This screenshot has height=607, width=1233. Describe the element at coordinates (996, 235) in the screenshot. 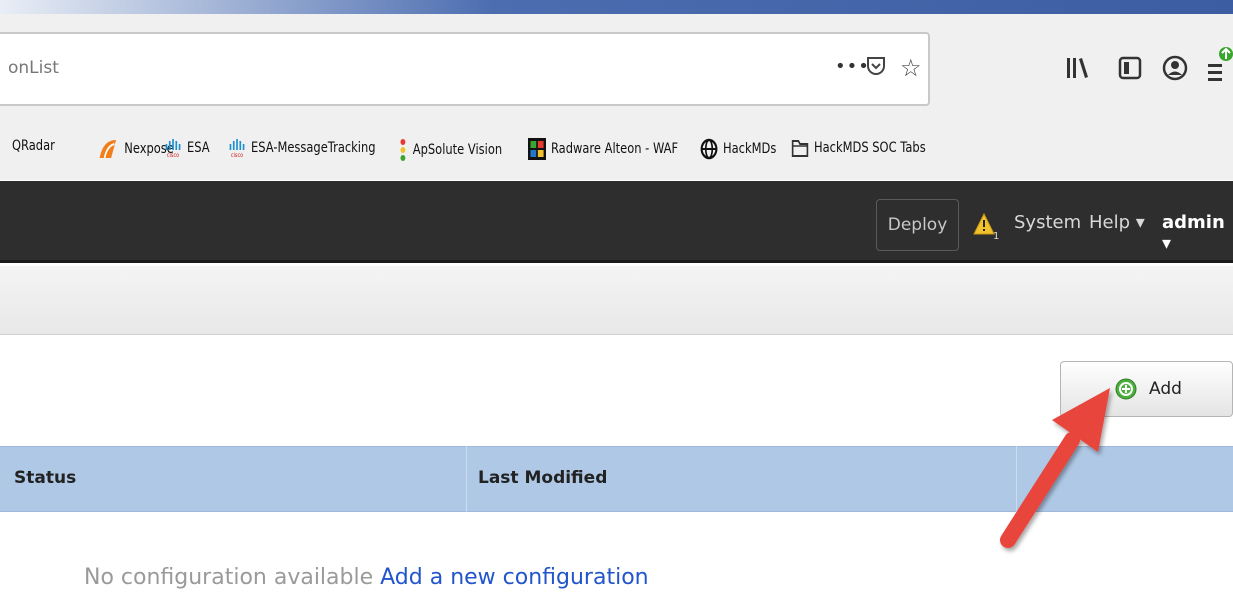

I see `alert-count: 1` at that location.